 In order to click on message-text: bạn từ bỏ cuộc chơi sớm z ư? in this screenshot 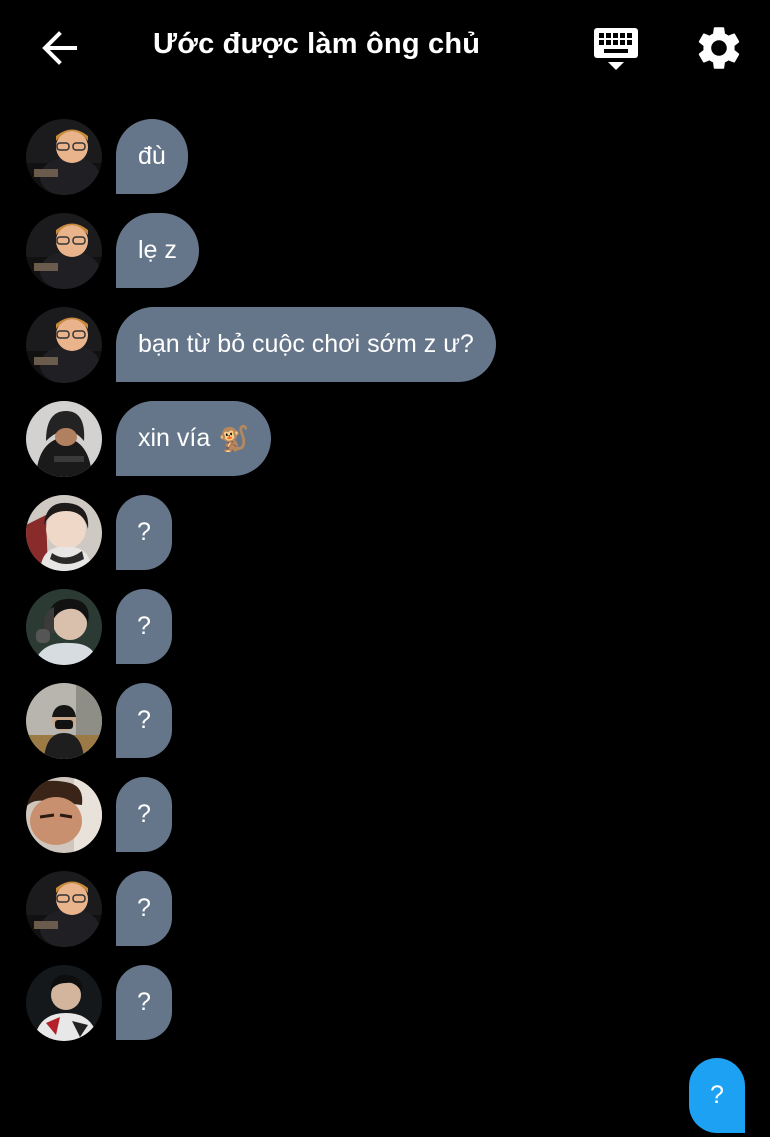, I will do `click(306, 344)`.